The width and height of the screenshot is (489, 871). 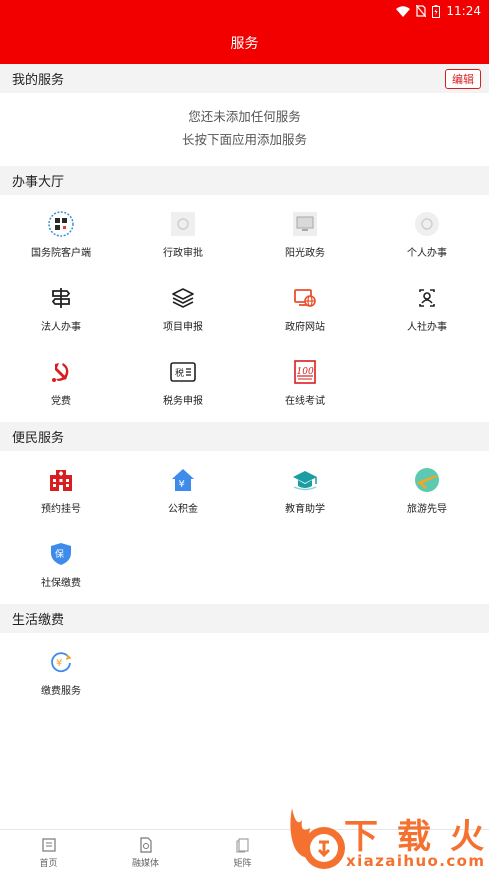 What do you see at coordinates (61, 509) in the screenshot?
I see `service-label: 预约挂号` at bounding box center [61, 509].